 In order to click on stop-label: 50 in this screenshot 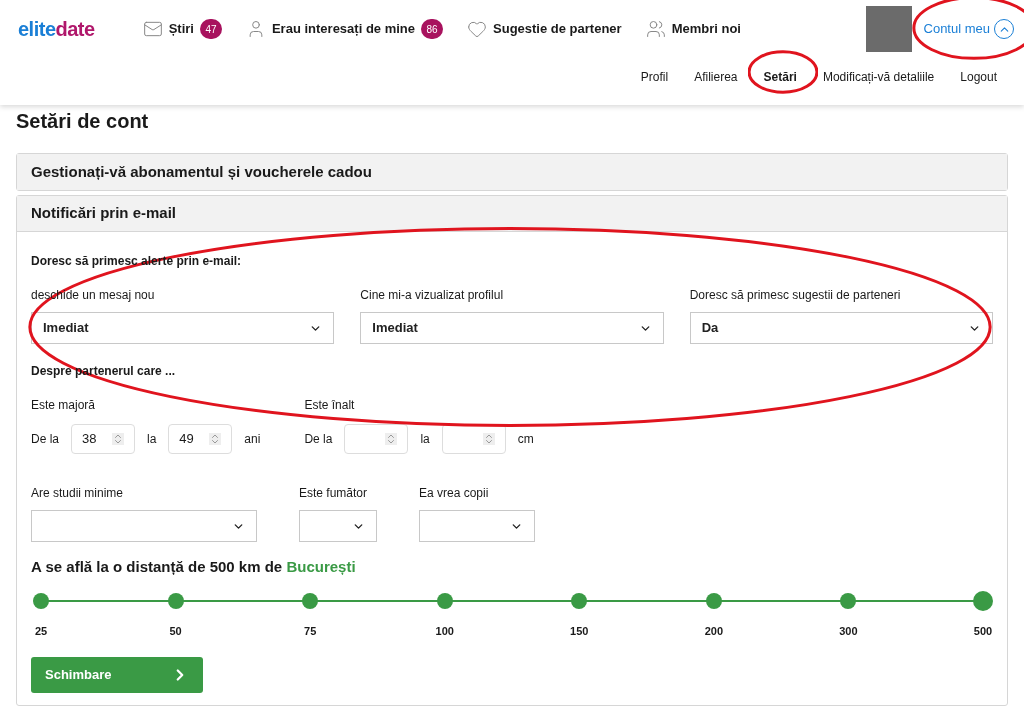, I will do `click(175, 631)`.